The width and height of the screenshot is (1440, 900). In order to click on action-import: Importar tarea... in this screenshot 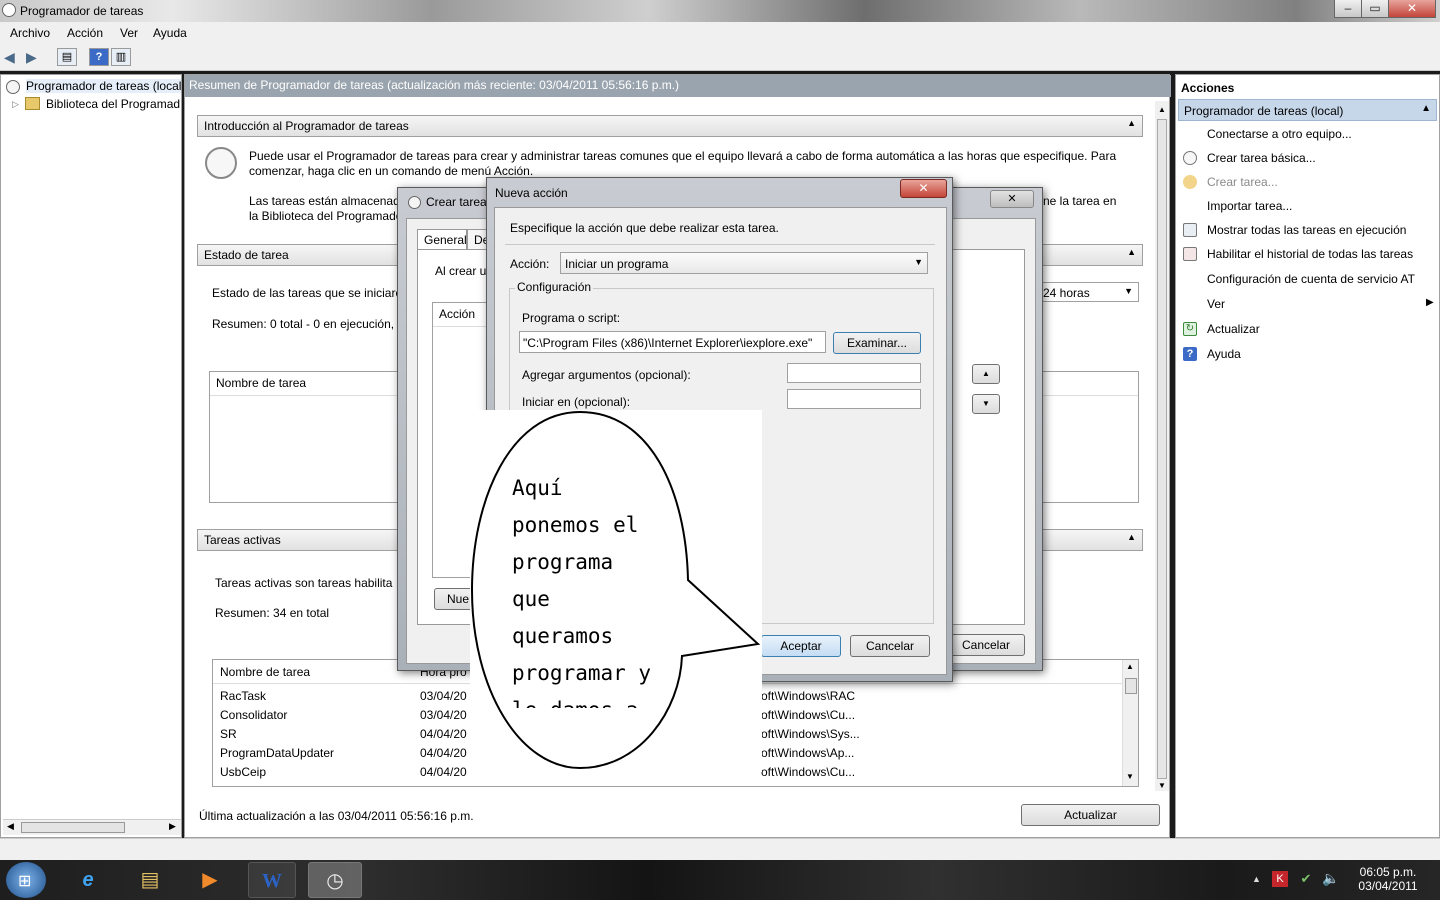, I will do `click(1249, 206)`.